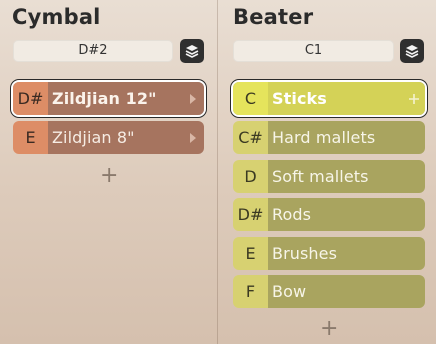 The width and height of the screenshot is (436, 344). What do you see at coordinates (250, 291) in the screenshot?
I see `beater-item-key: F` at bounding box center [250, 291].